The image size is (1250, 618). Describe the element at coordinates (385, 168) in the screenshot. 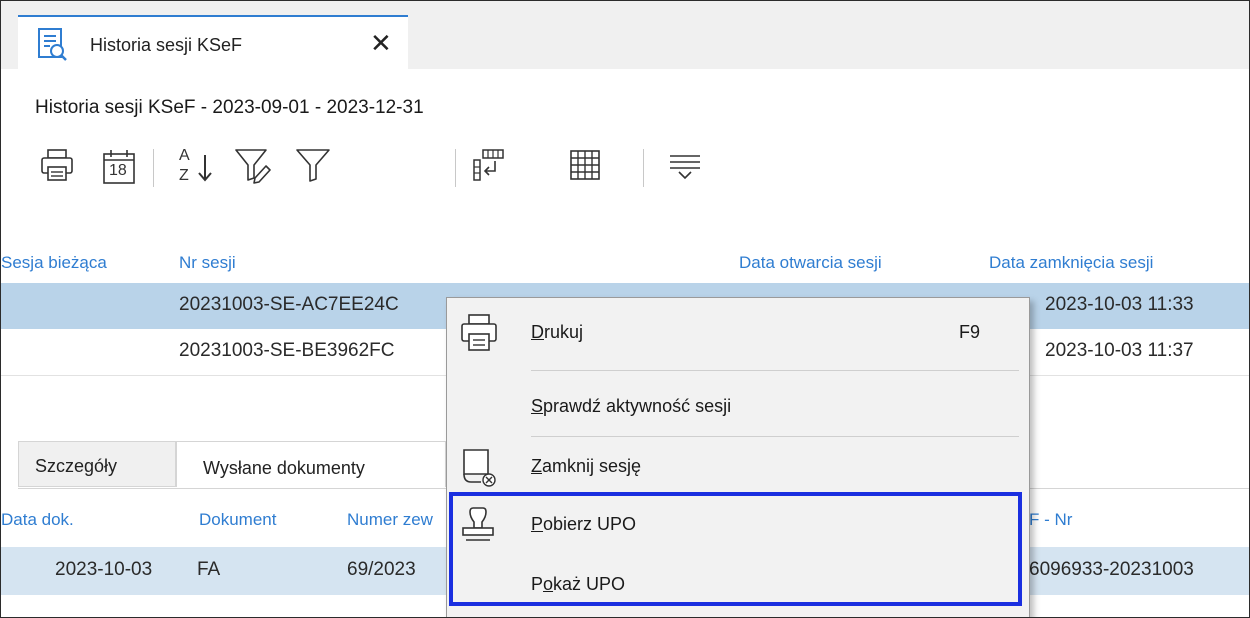

I see `toolbar: 18 A Z` at that location.